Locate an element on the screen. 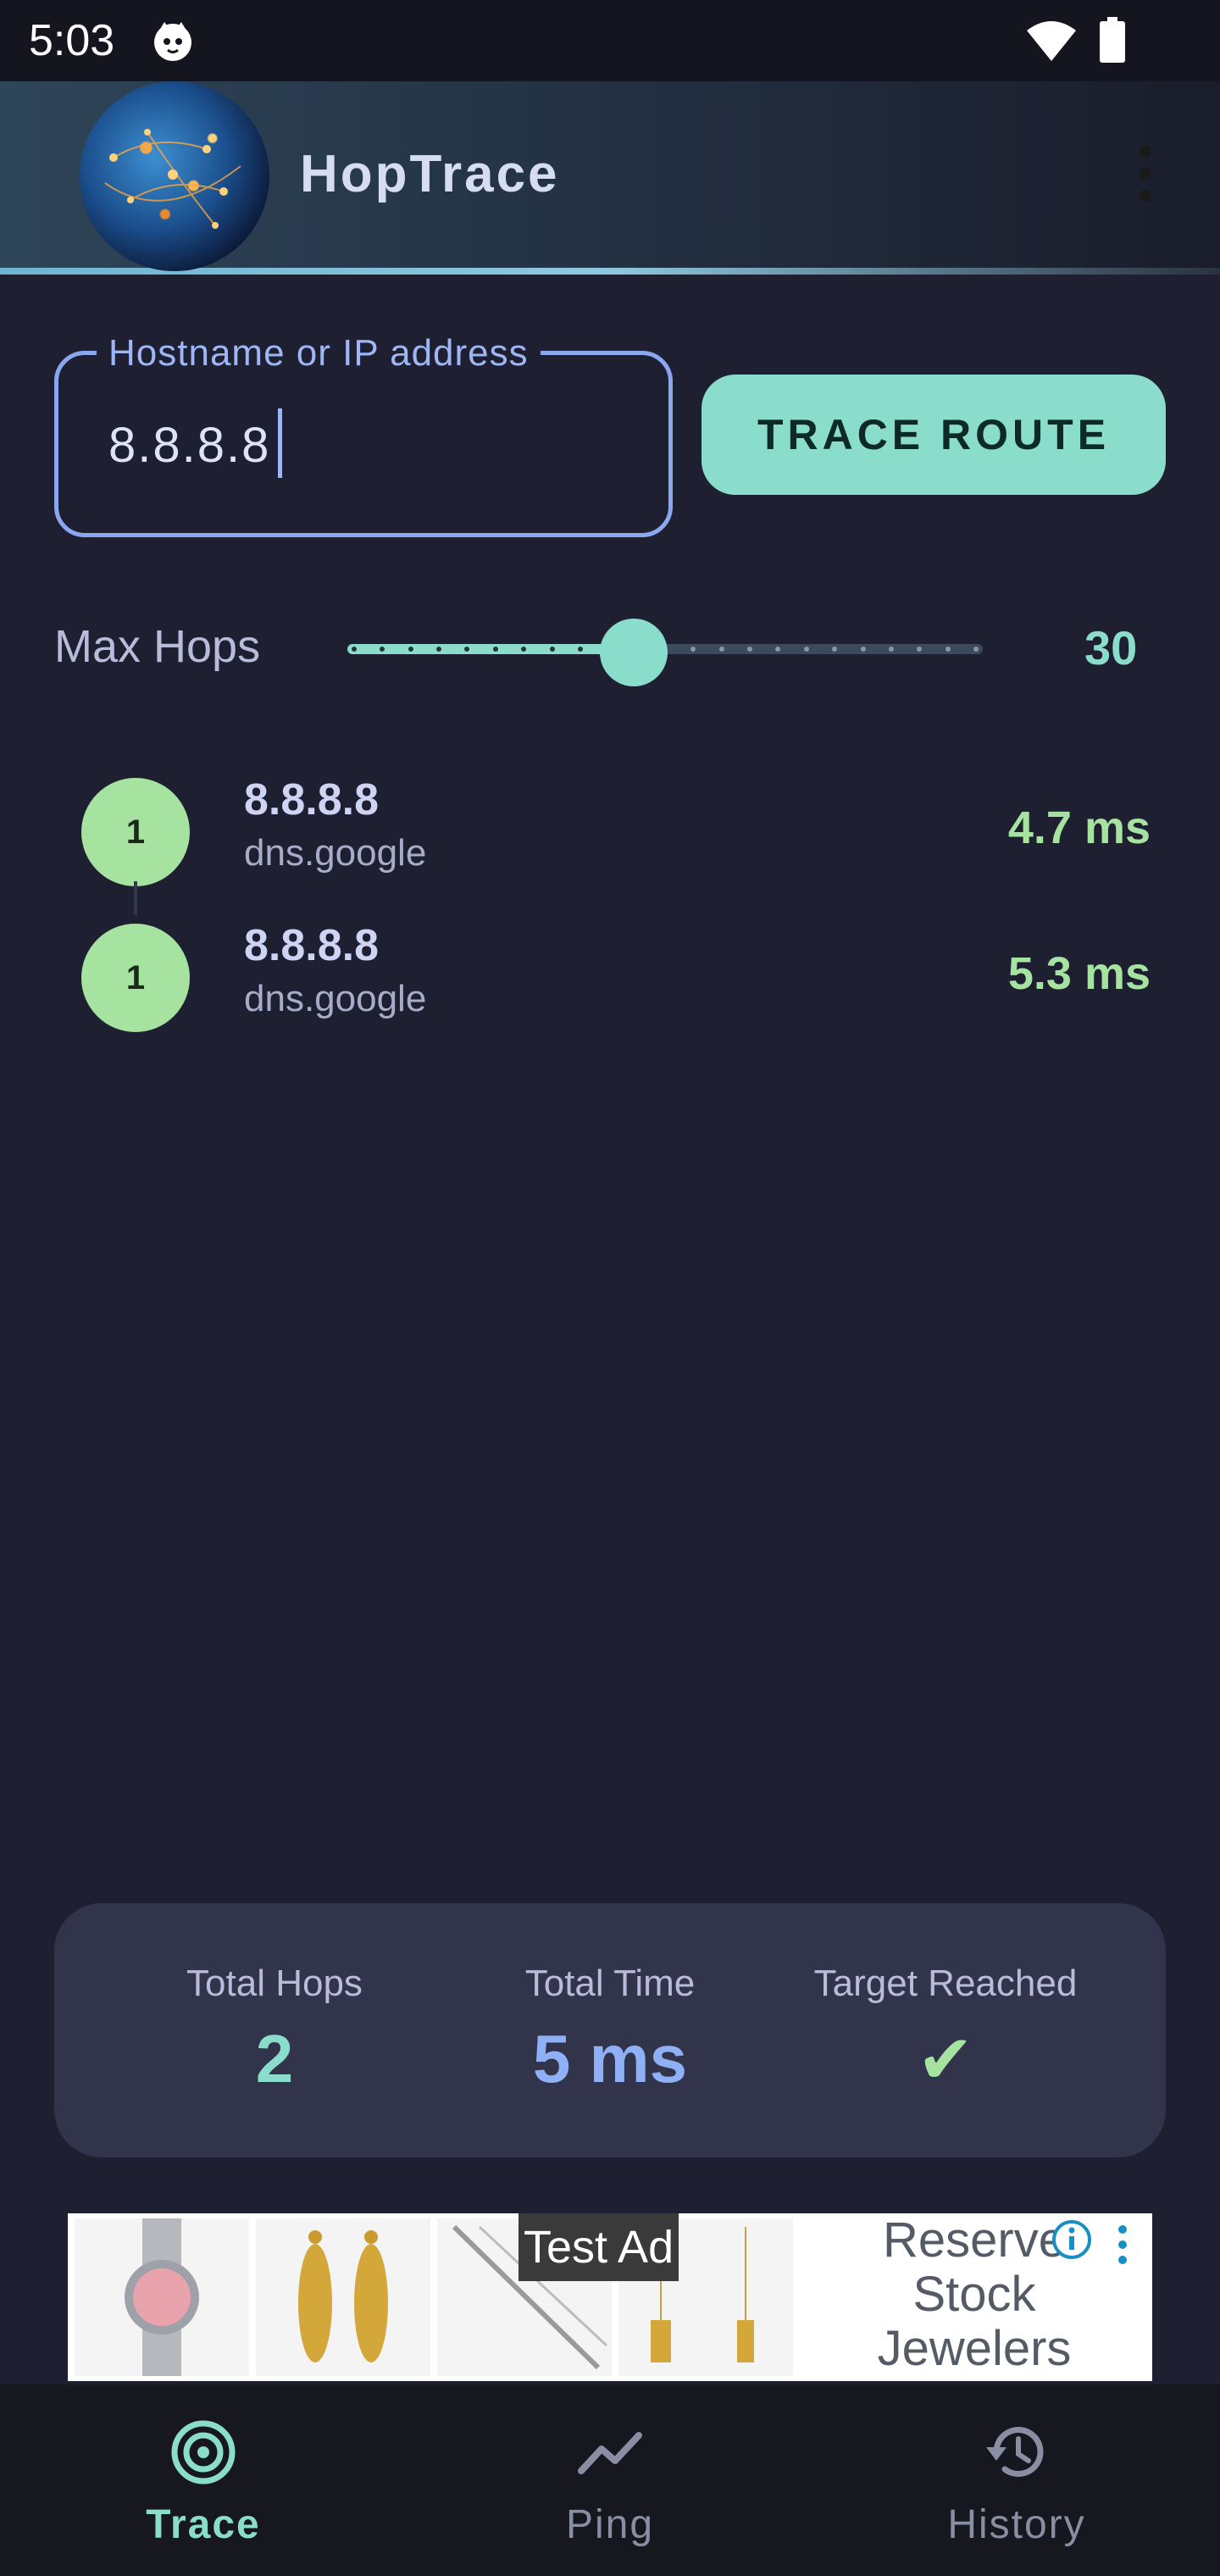  total-hops-label: Total Hops is located at coordinates (274, 1983).